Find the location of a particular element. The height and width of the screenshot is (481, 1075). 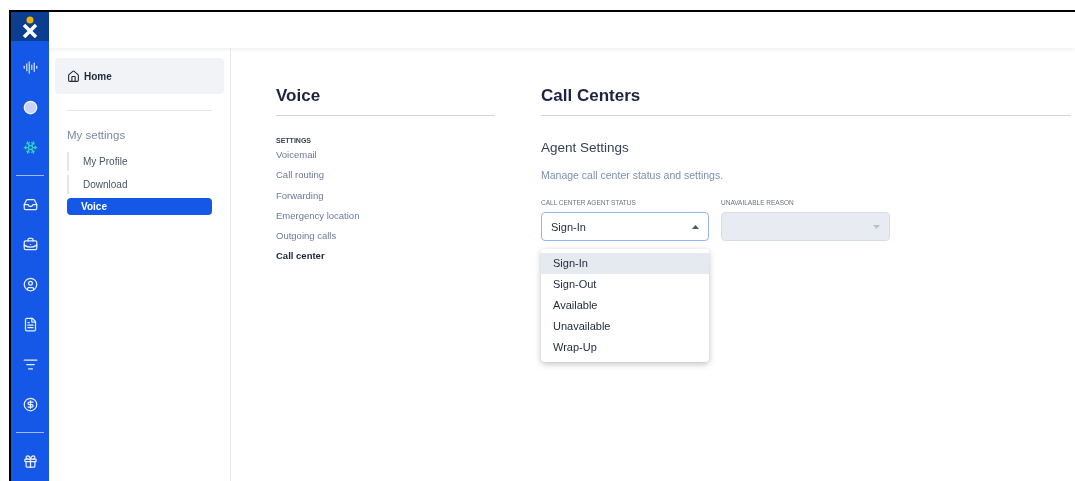

circle-icon is located at coordinates (30, 107).